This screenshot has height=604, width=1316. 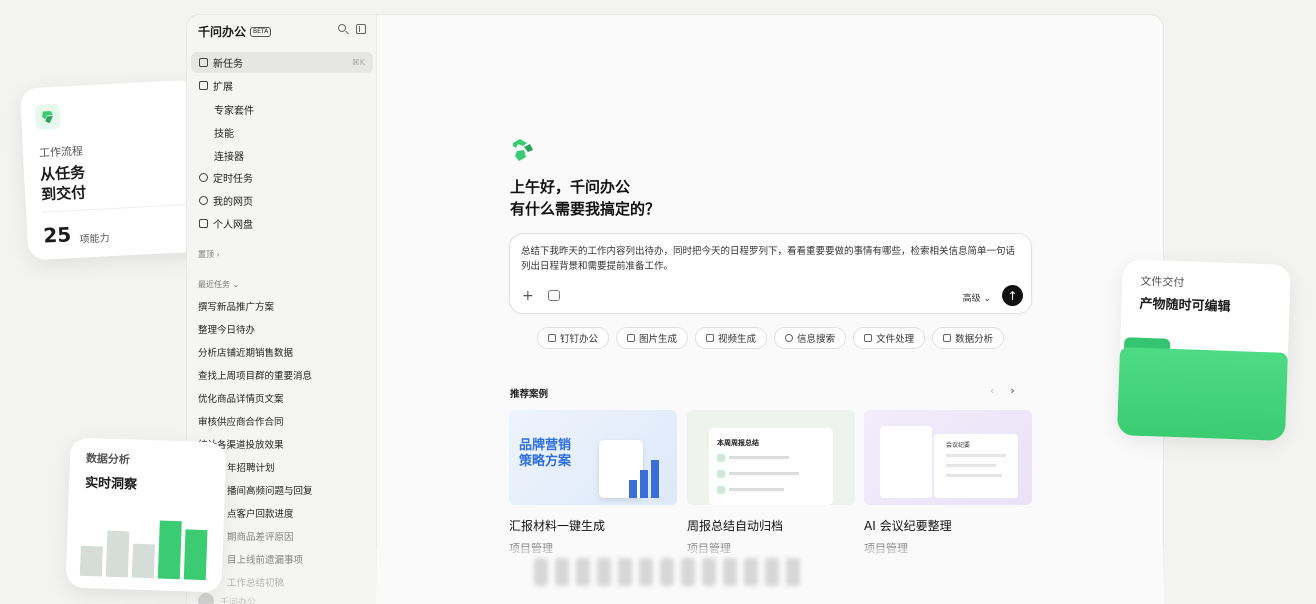 I want to click on chip-dingtalk: 钉钉办公, so click(x=573, y=338).